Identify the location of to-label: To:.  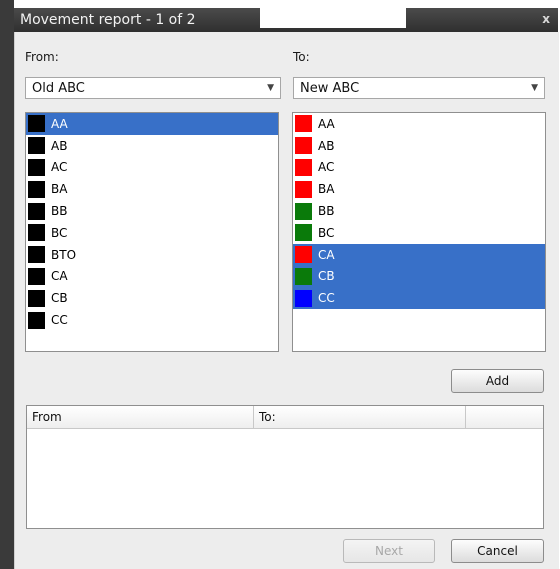
(301, 57).